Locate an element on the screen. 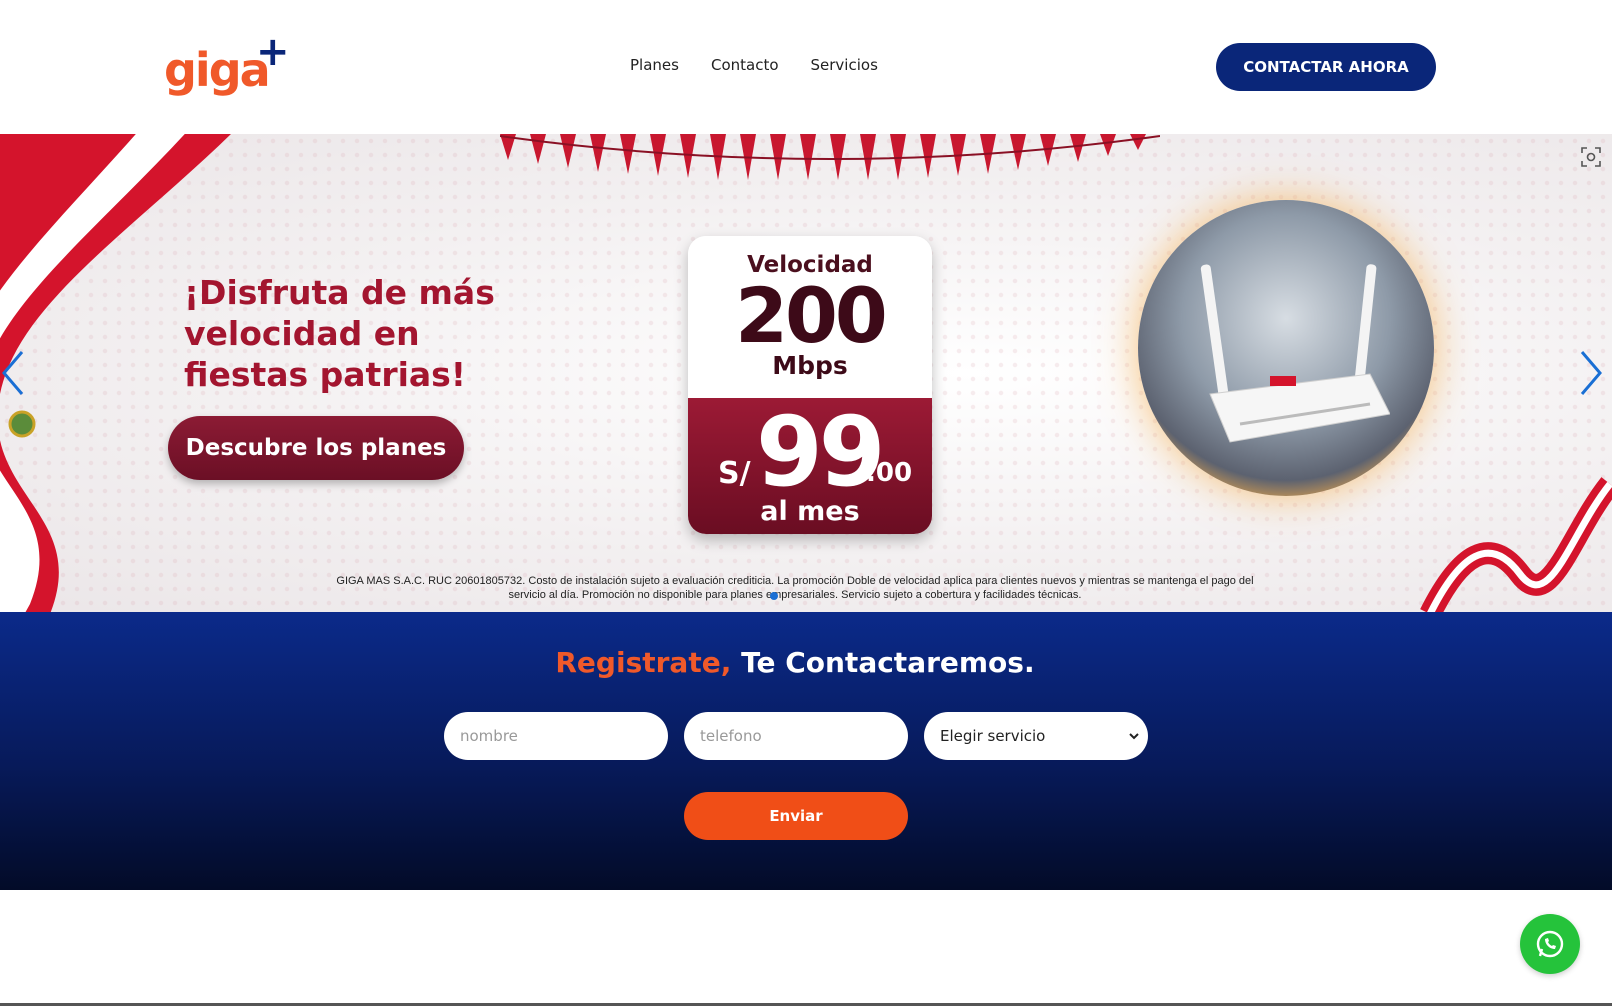  nav-link-servicios: Servicios is located at coordinates (844, 65).